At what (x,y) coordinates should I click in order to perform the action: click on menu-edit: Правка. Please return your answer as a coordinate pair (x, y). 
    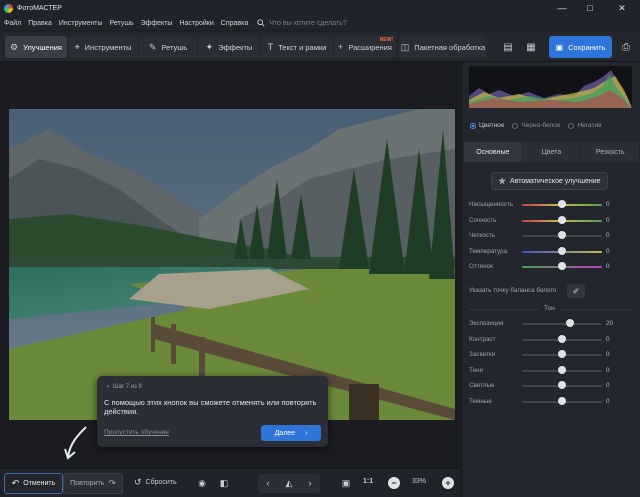
    Looking at the image, I should click on (40, 23).